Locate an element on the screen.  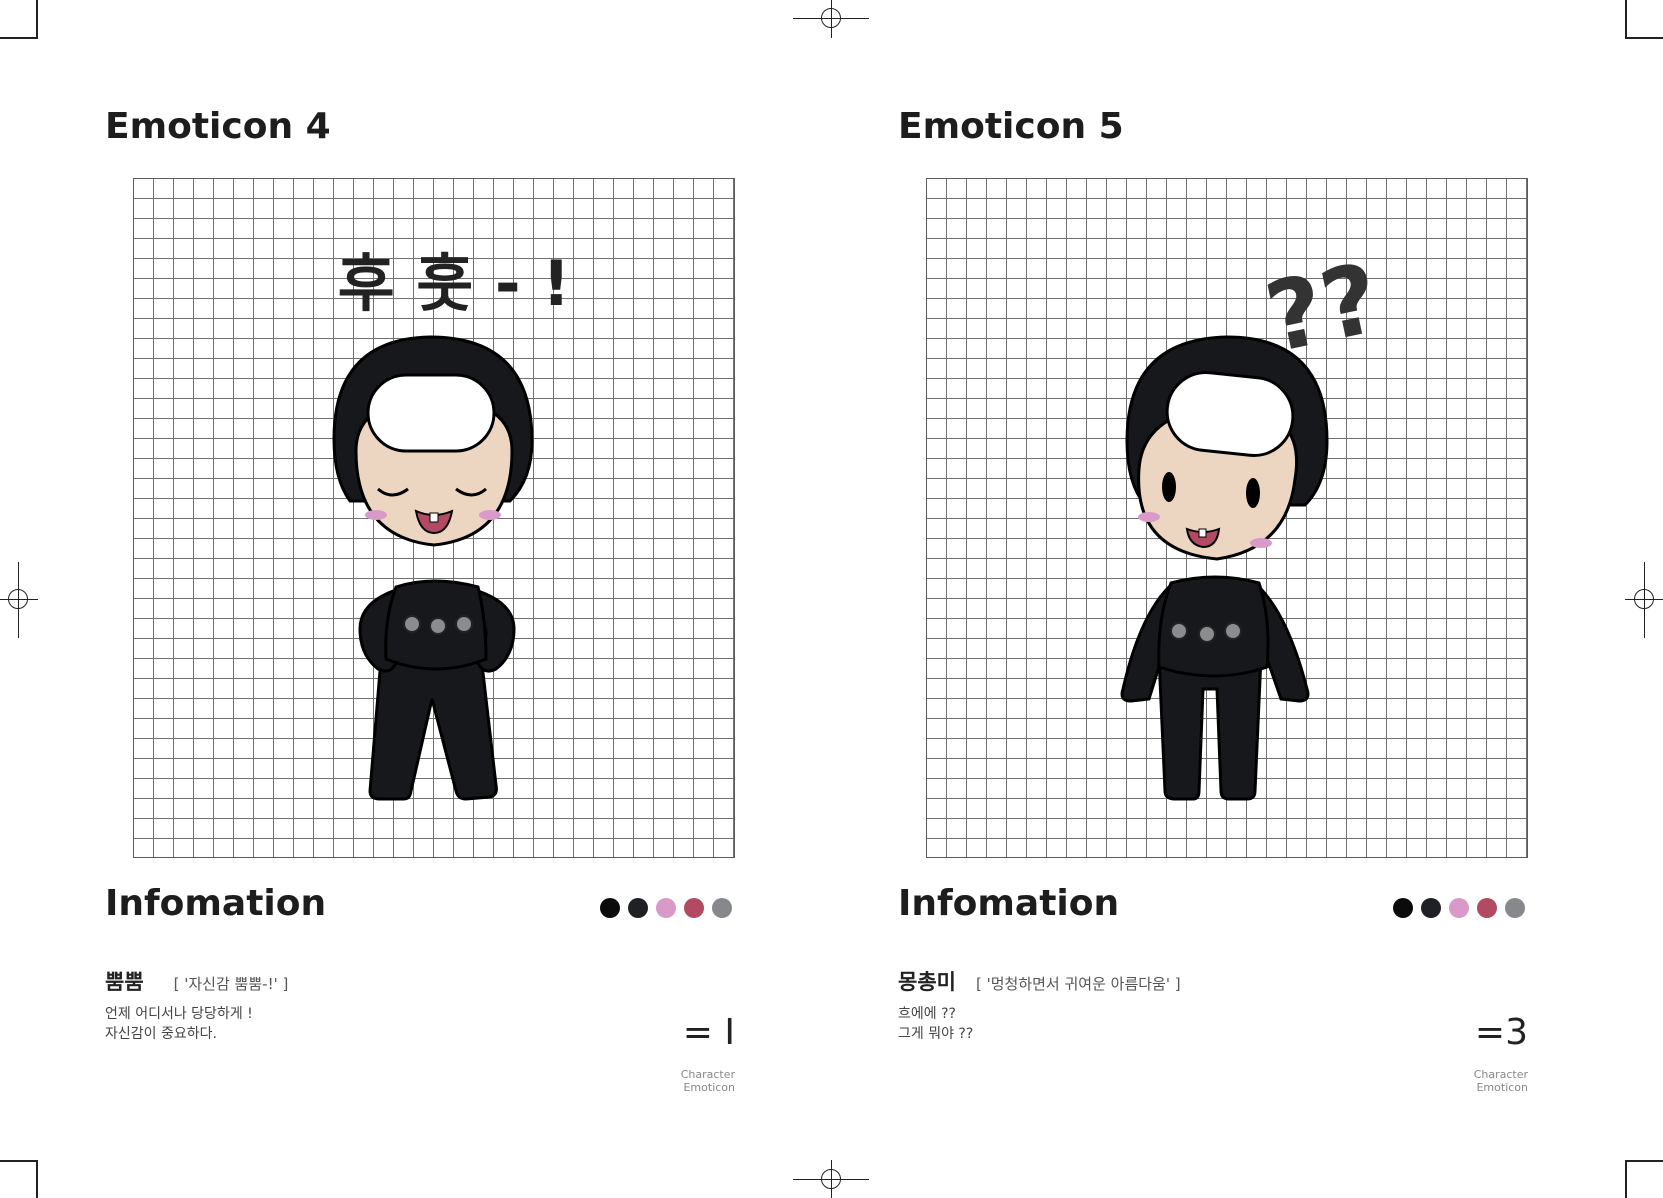
forehead-patch is located at coordinates (431, 413).